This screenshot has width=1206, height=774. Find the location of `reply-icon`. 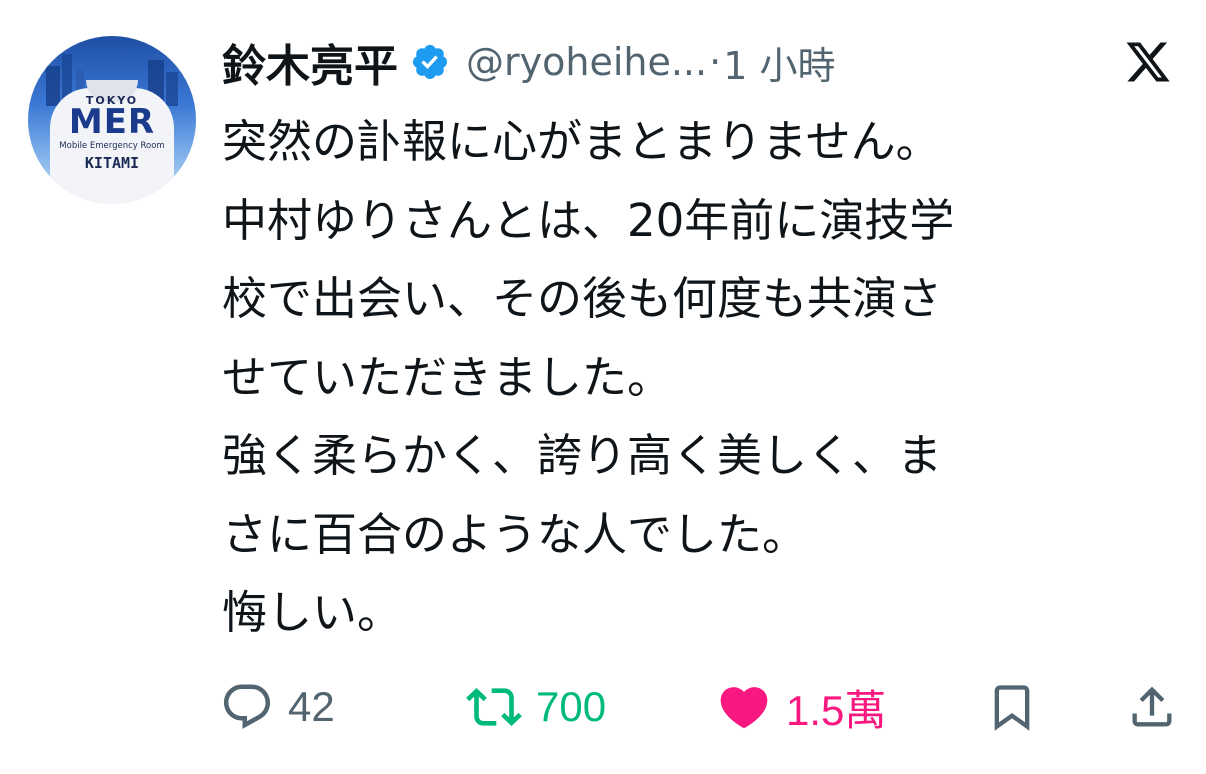

reply-icon is located at coordinates (247, 706).